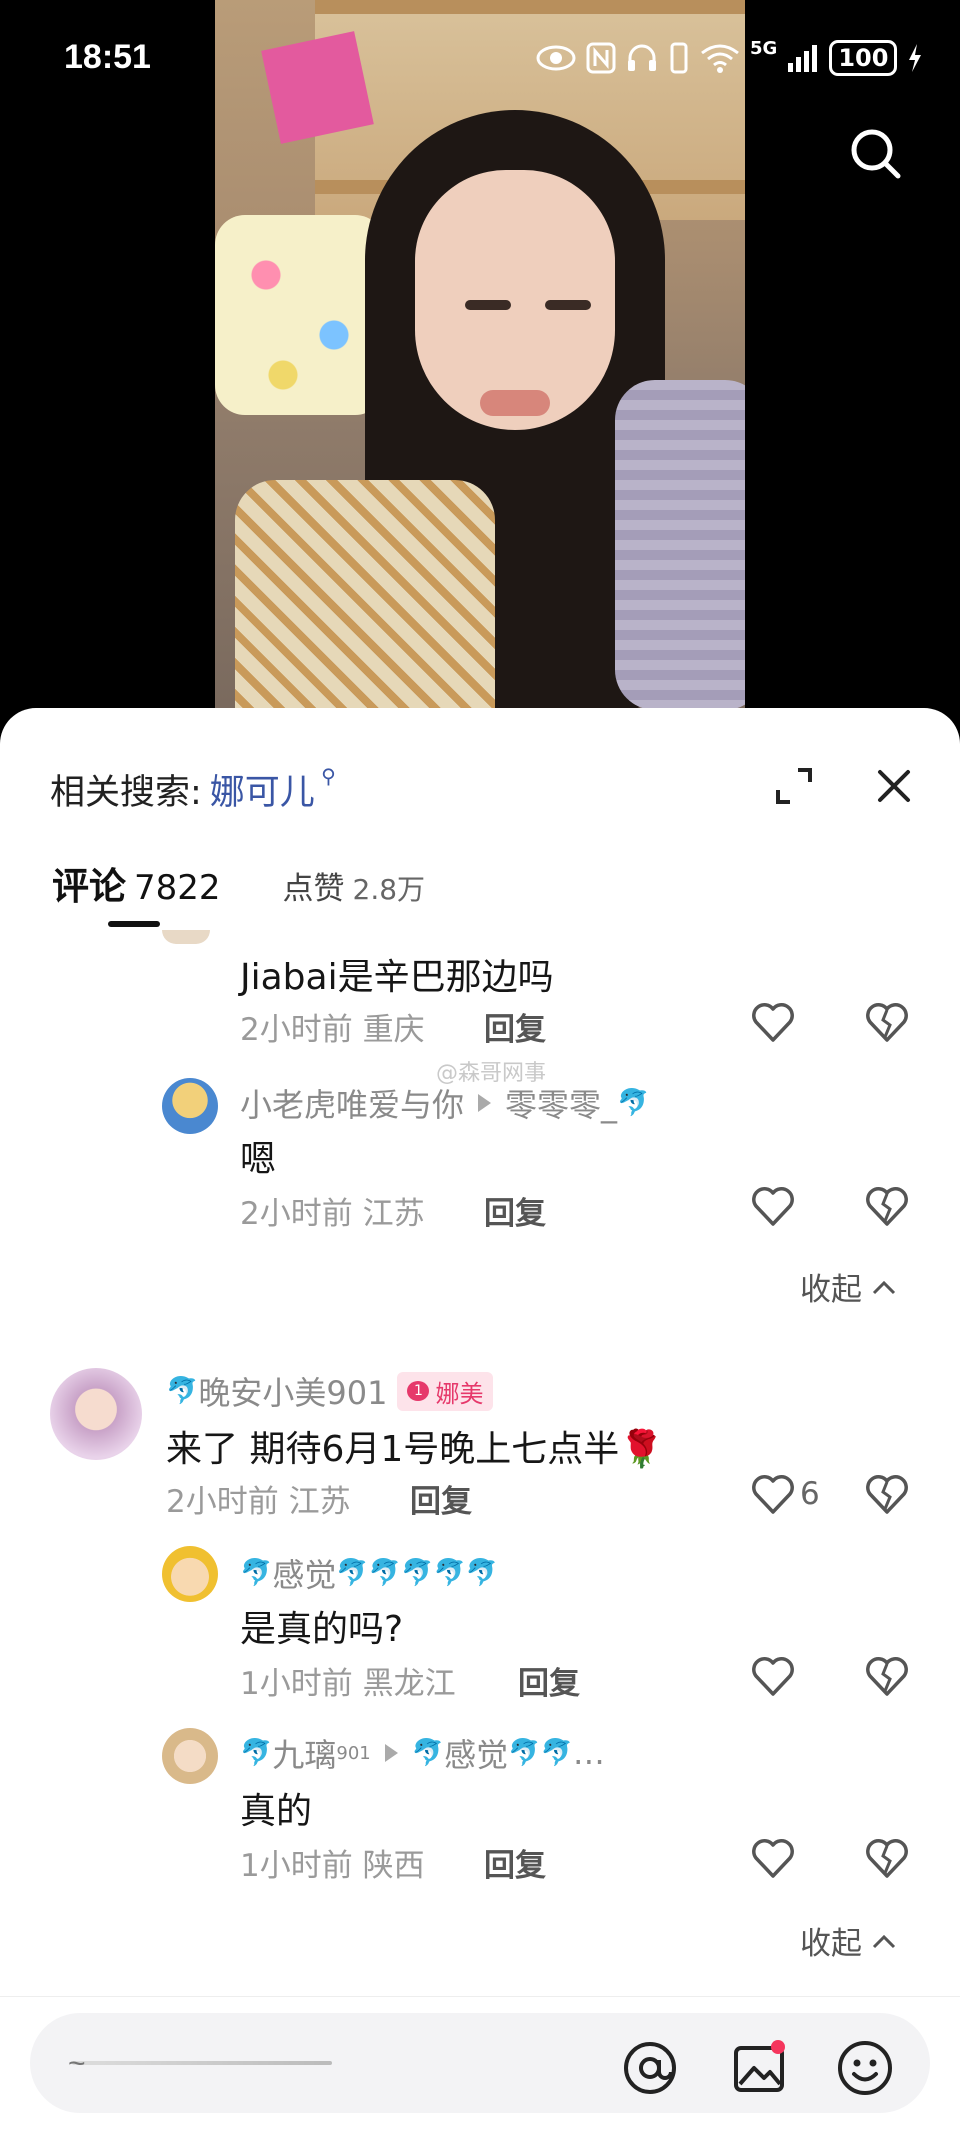  Describe the element at coordinates (89, 886) in the screenshot. I see `tab-comments-label: 评论` at that location.